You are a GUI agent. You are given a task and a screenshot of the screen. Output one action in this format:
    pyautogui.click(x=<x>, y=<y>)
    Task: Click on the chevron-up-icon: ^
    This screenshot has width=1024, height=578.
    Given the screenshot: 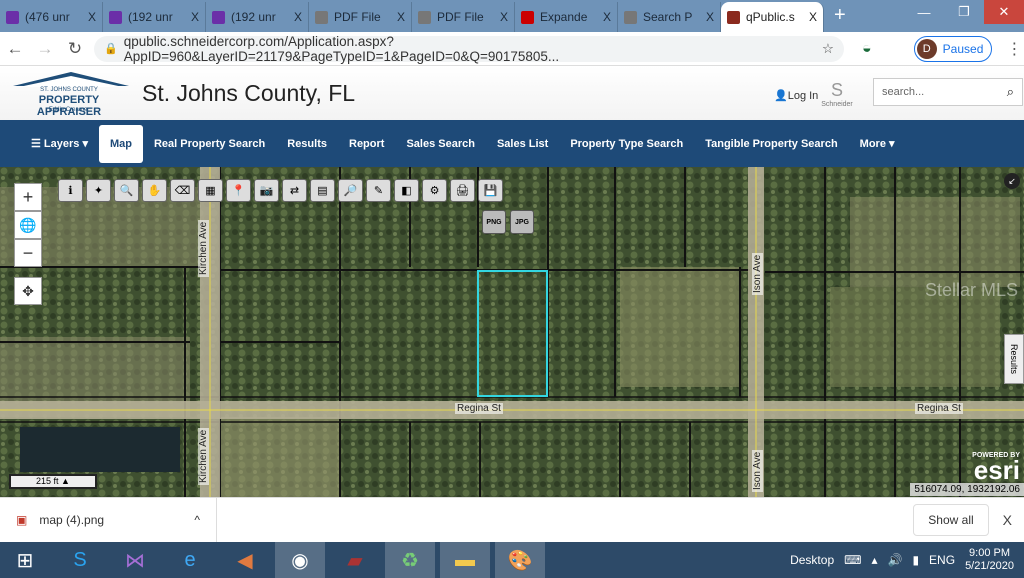 What is the action you would take?
    pyautogui.click(x=197, y=520)
    